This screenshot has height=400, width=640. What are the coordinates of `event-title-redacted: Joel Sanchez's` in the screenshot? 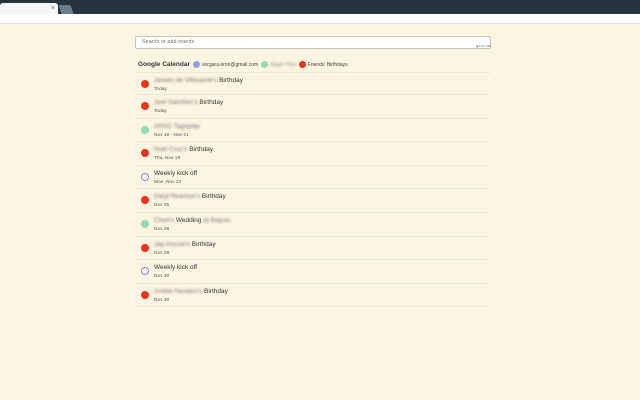 It's located at (176, 103).